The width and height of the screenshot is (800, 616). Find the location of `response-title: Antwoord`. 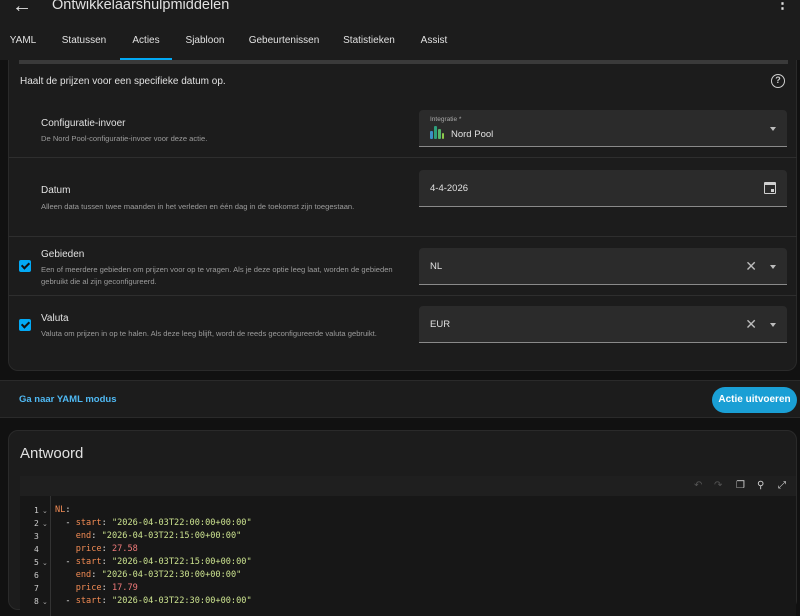

response-title: Antwoord is located at coordinates (52, 453).